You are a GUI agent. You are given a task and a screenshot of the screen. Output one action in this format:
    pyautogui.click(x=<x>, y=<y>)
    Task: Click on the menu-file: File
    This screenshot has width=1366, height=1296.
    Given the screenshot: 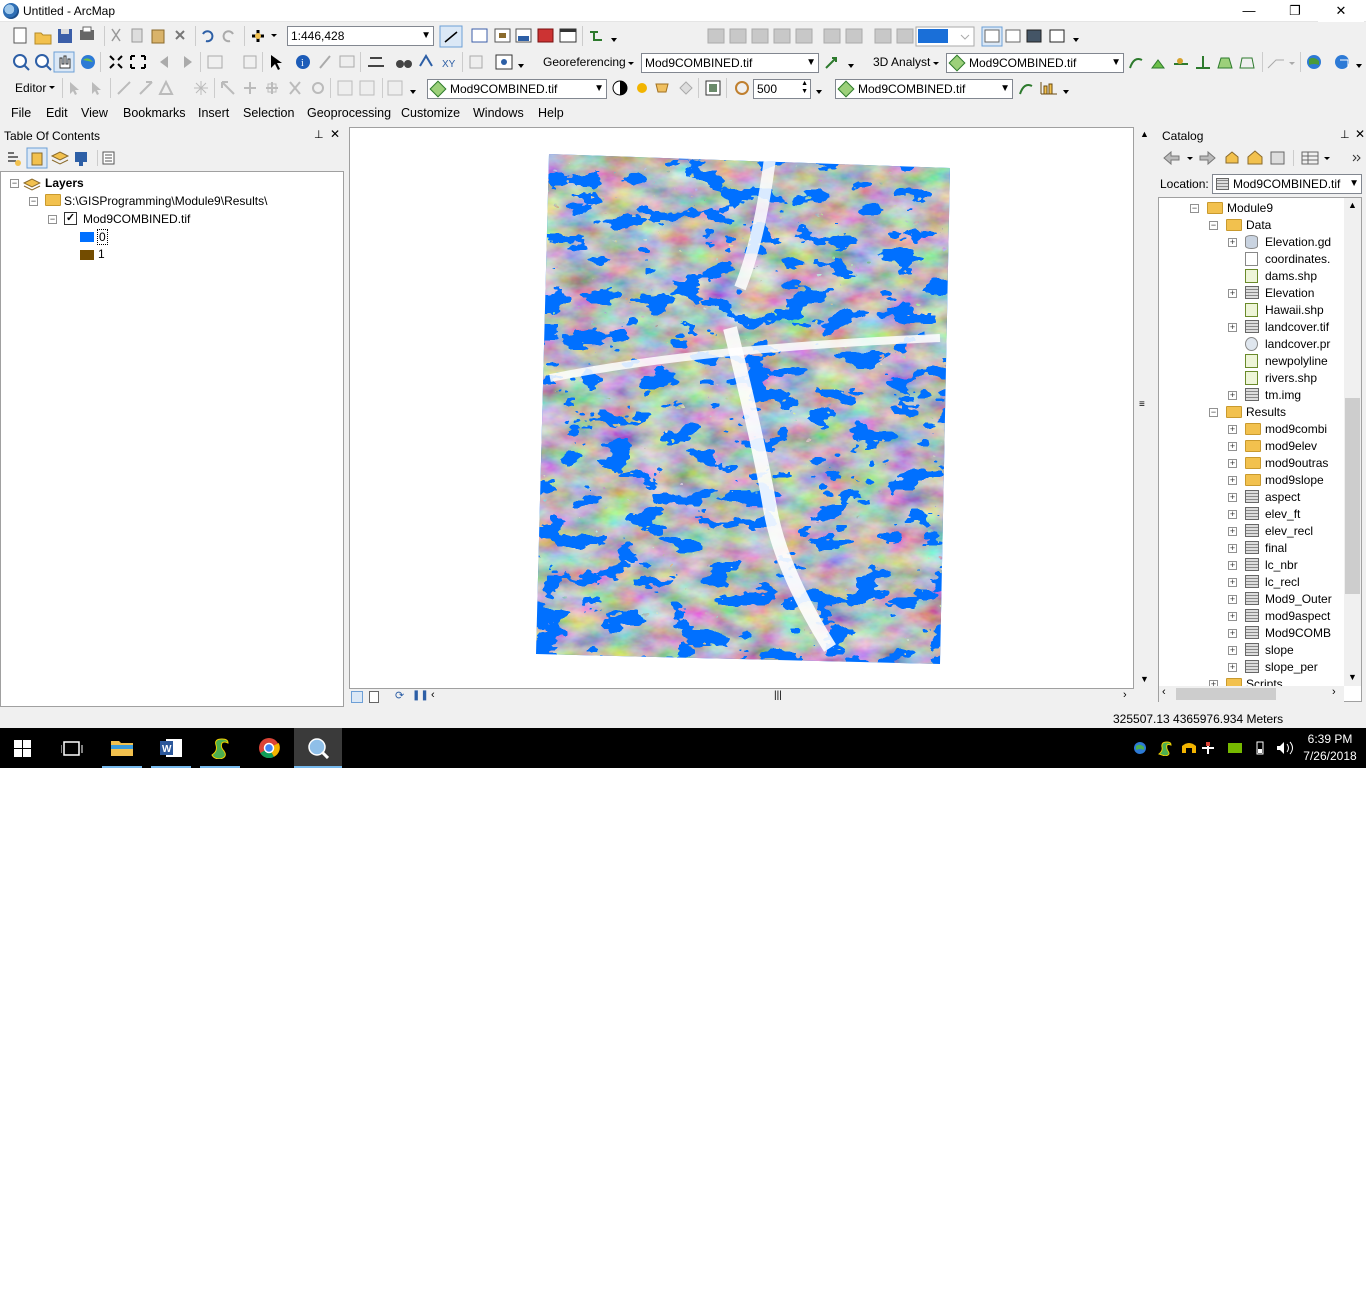 What is the action you would take?
    pyautogui.click(x=21, y=113)
    